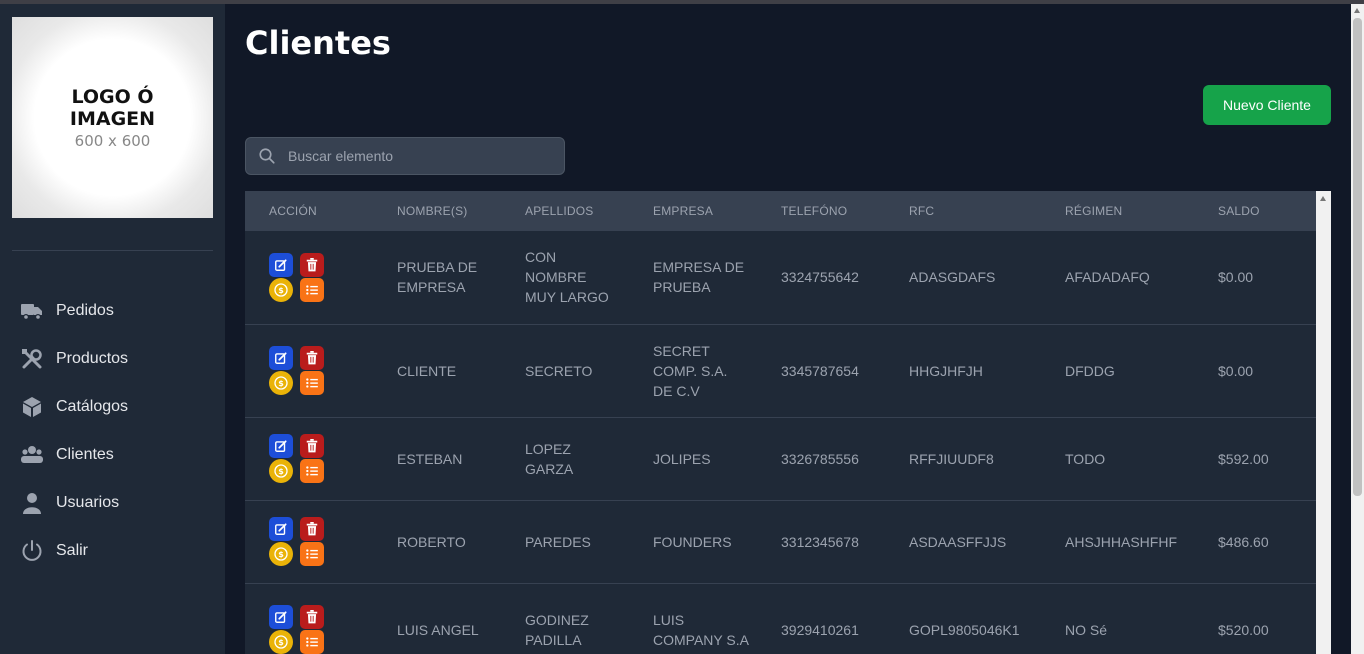 This screenshot has width=1364, height=654. I want to click on cell-regimen: DFDDG, so click(1090, 370).